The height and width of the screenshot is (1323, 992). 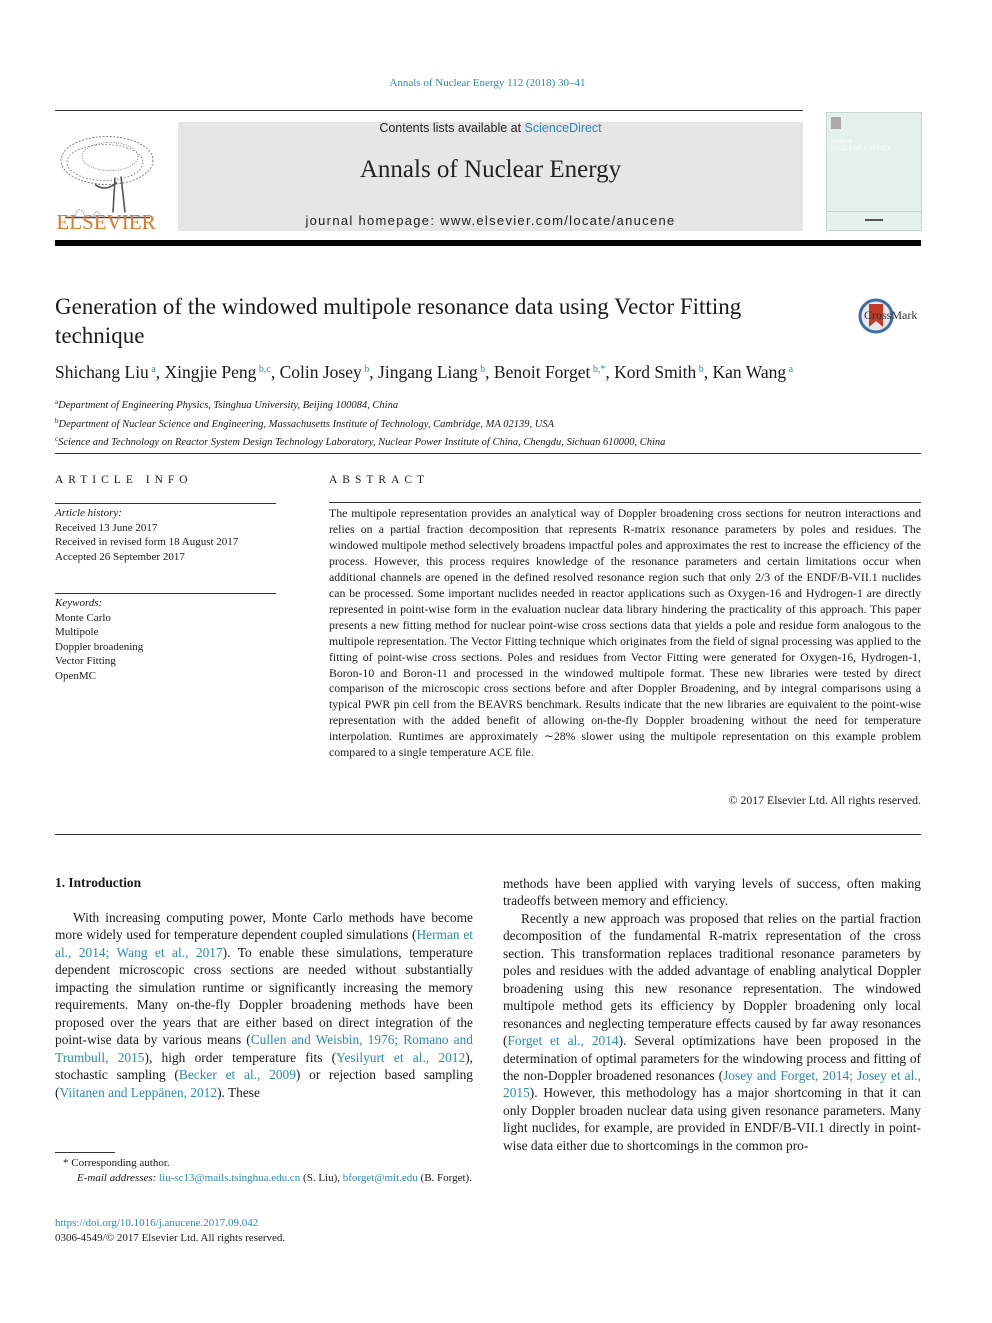 I want to click on author-name: Benoit Forget, so click(x=542, y=372).